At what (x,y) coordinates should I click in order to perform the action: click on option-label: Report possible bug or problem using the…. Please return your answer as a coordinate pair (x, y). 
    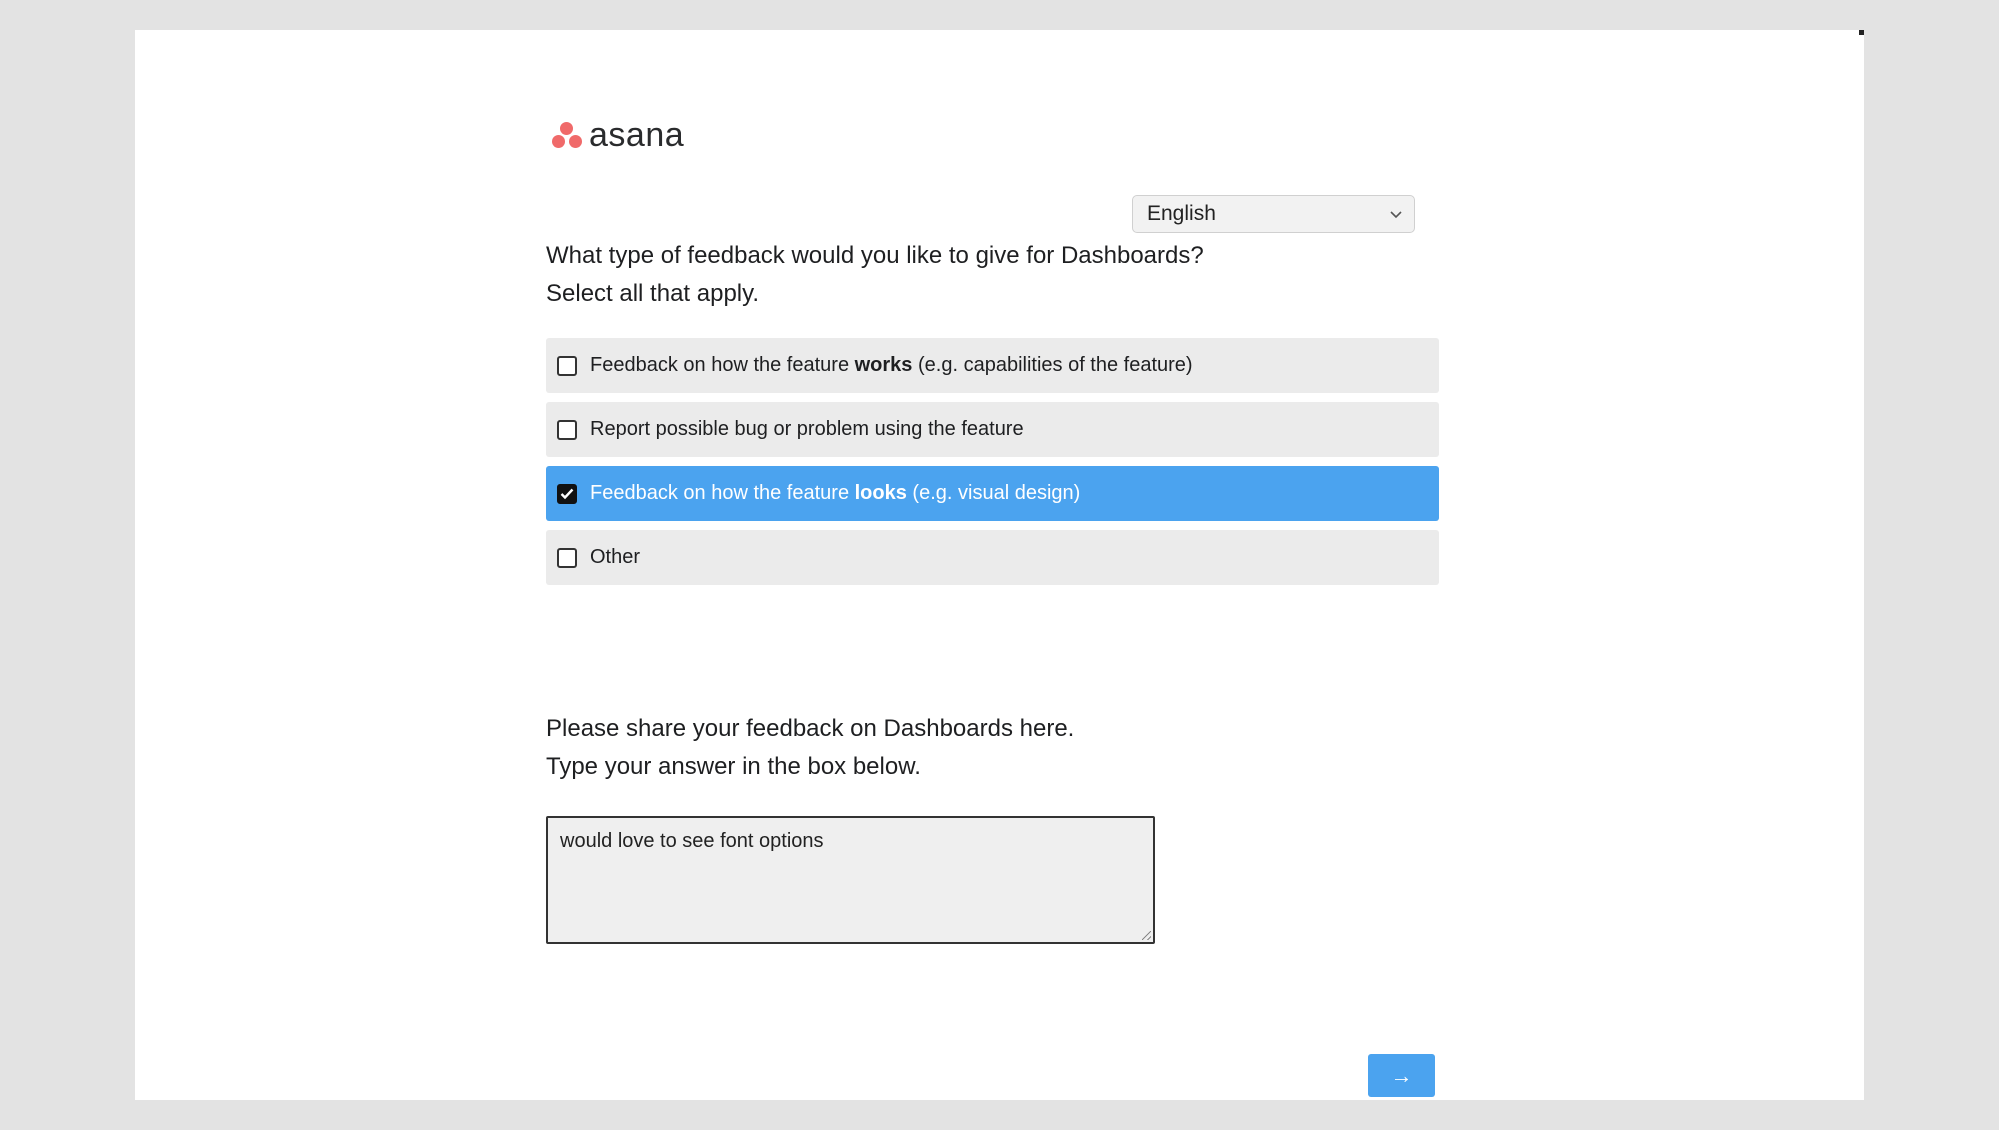
    Looking at the image, I should click on (807, 429).